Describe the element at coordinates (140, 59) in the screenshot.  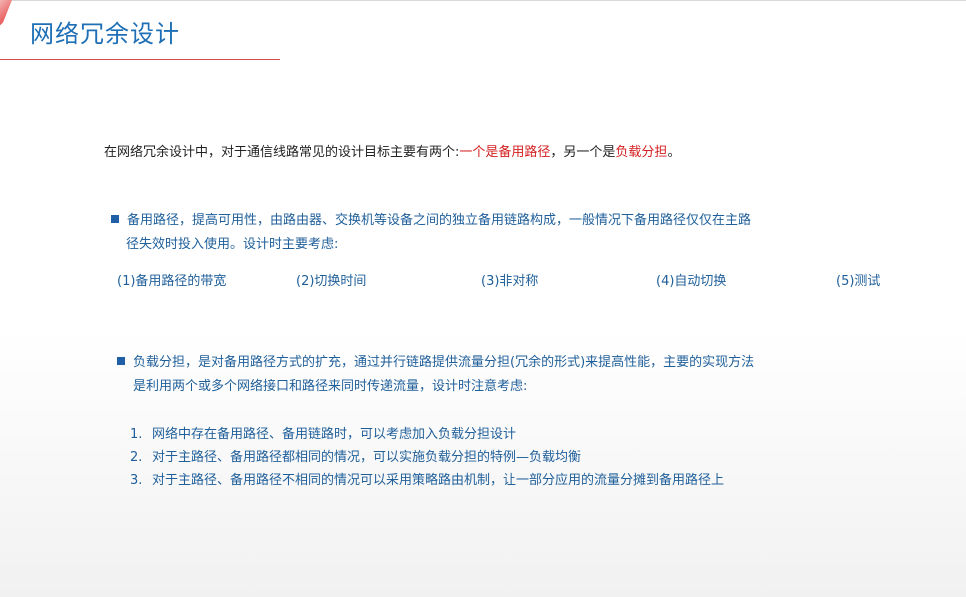
I see `title-underline` at that location.